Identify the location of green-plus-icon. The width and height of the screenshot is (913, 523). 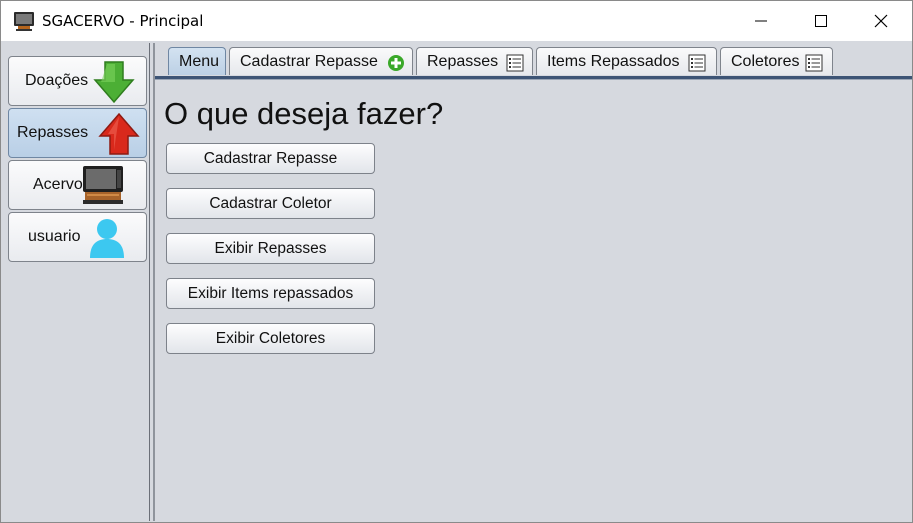
(396, 63).